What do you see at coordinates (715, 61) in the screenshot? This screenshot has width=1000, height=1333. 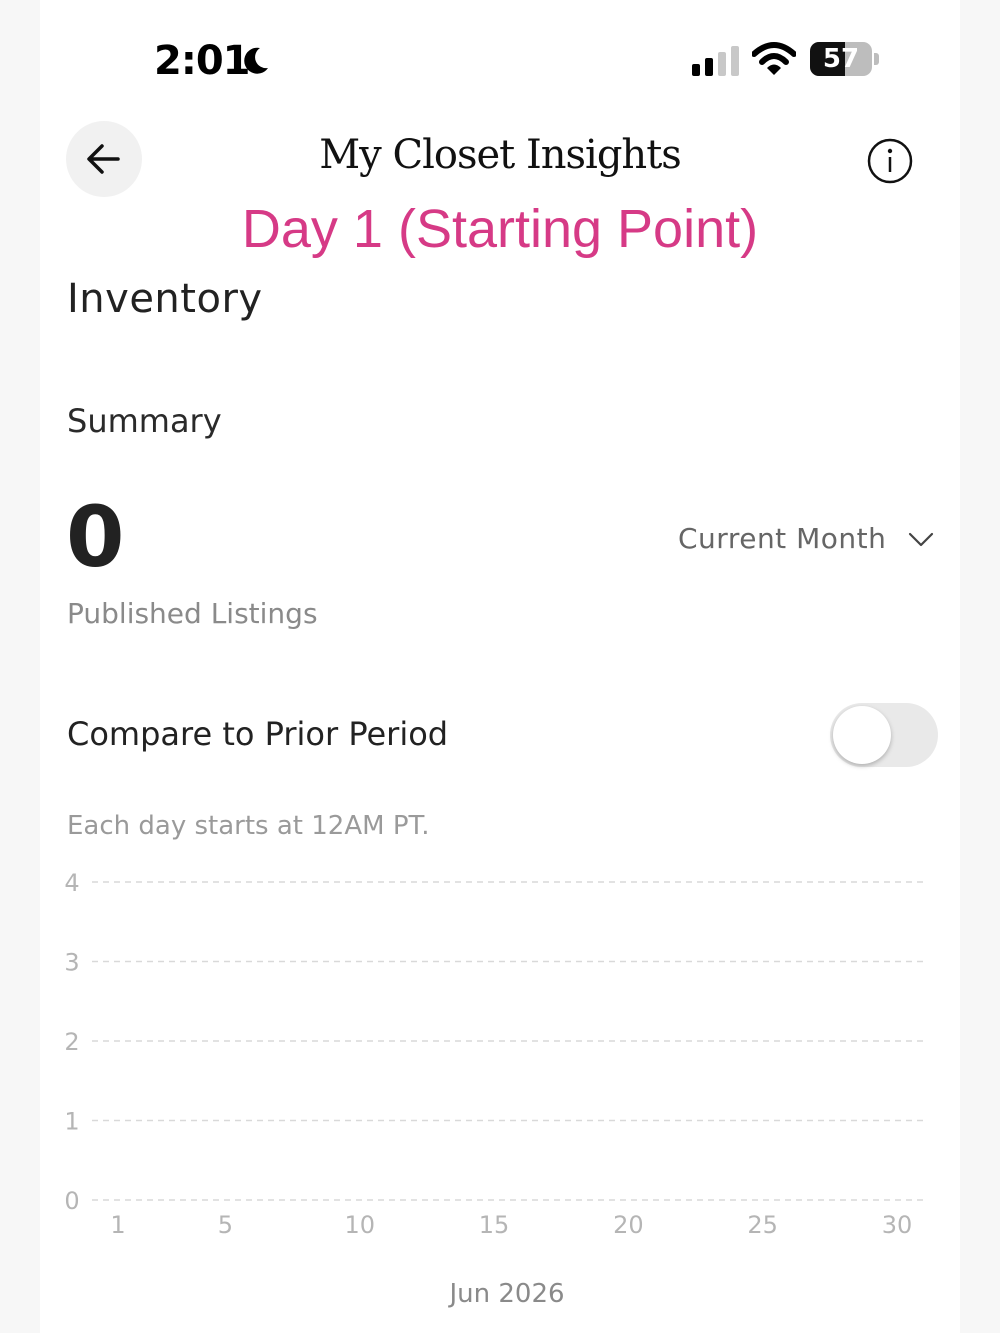 I see `cellular-signal-icon` at bounding box center [715, 61].